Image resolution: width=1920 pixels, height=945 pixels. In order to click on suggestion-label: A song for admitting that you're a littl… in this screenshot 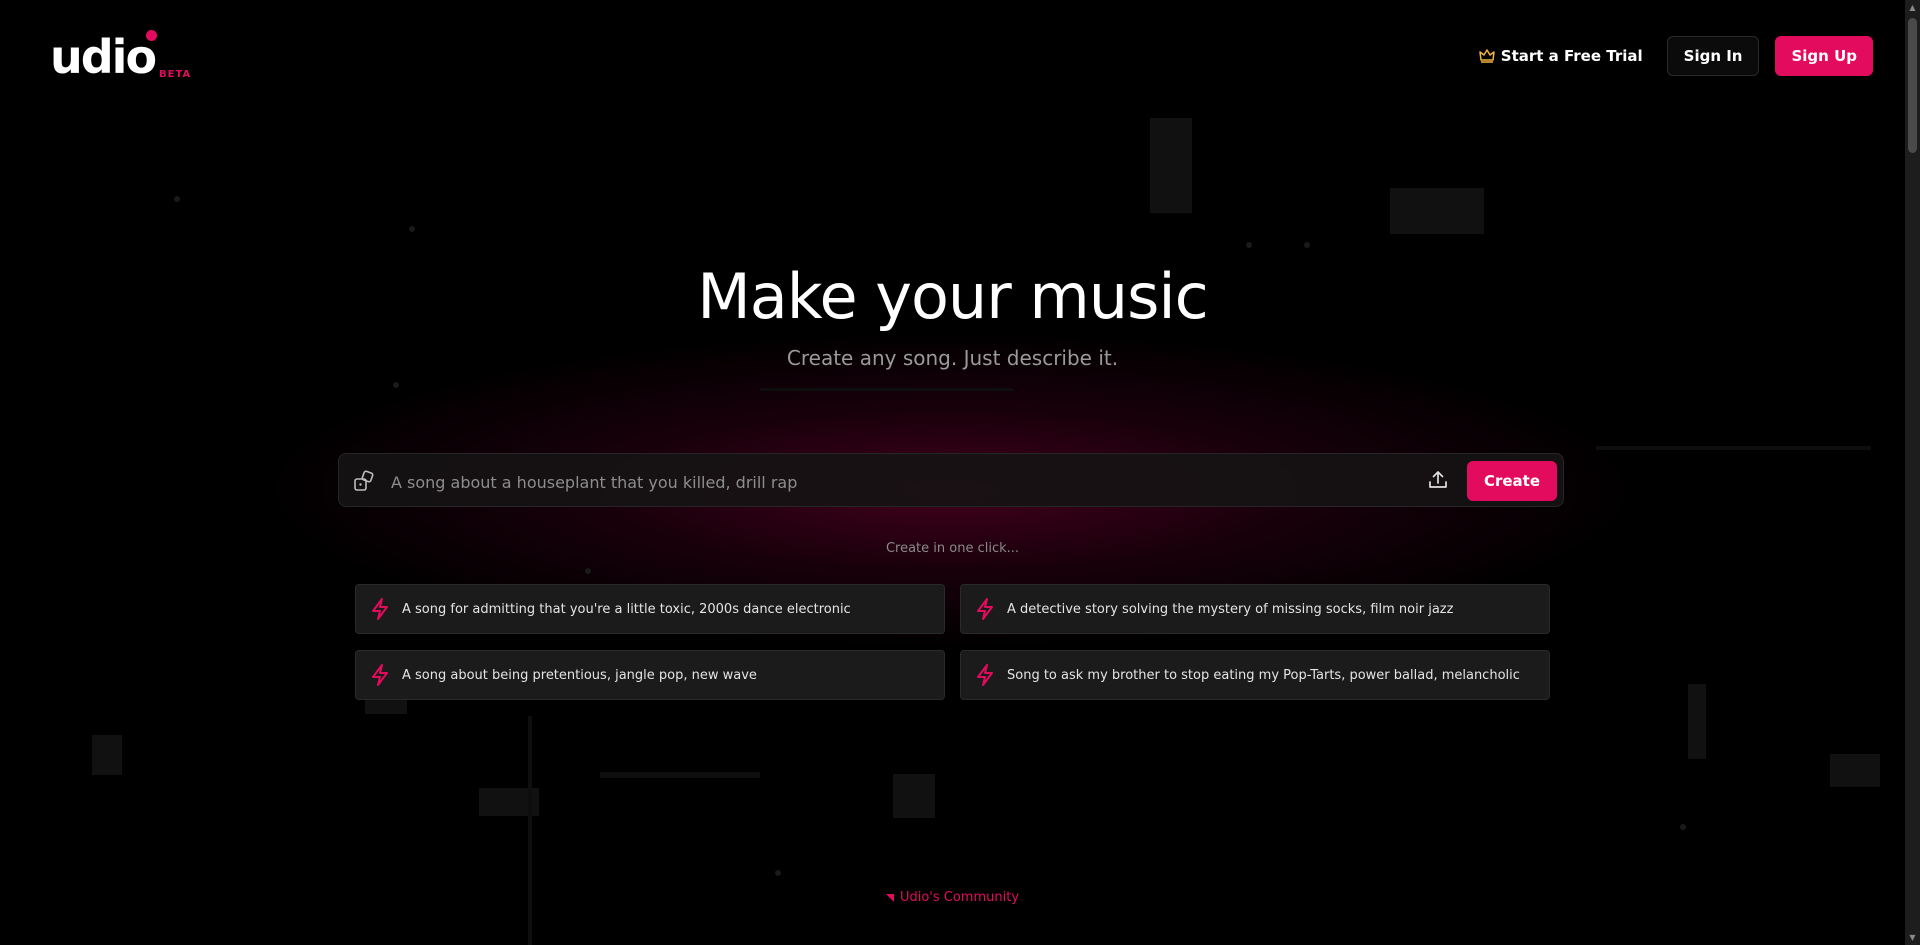, I will do `click(626, 609)`.